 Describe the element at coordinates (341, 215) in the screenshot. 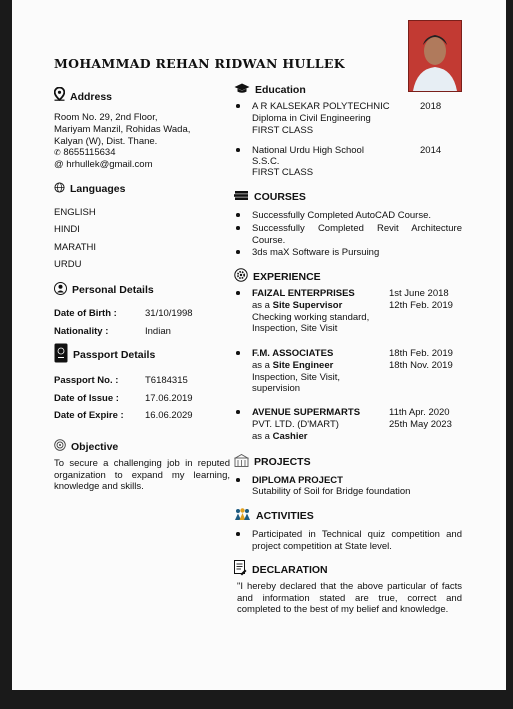

I see `course-item: Successfully Completed AutoCAD Course.` at that location.